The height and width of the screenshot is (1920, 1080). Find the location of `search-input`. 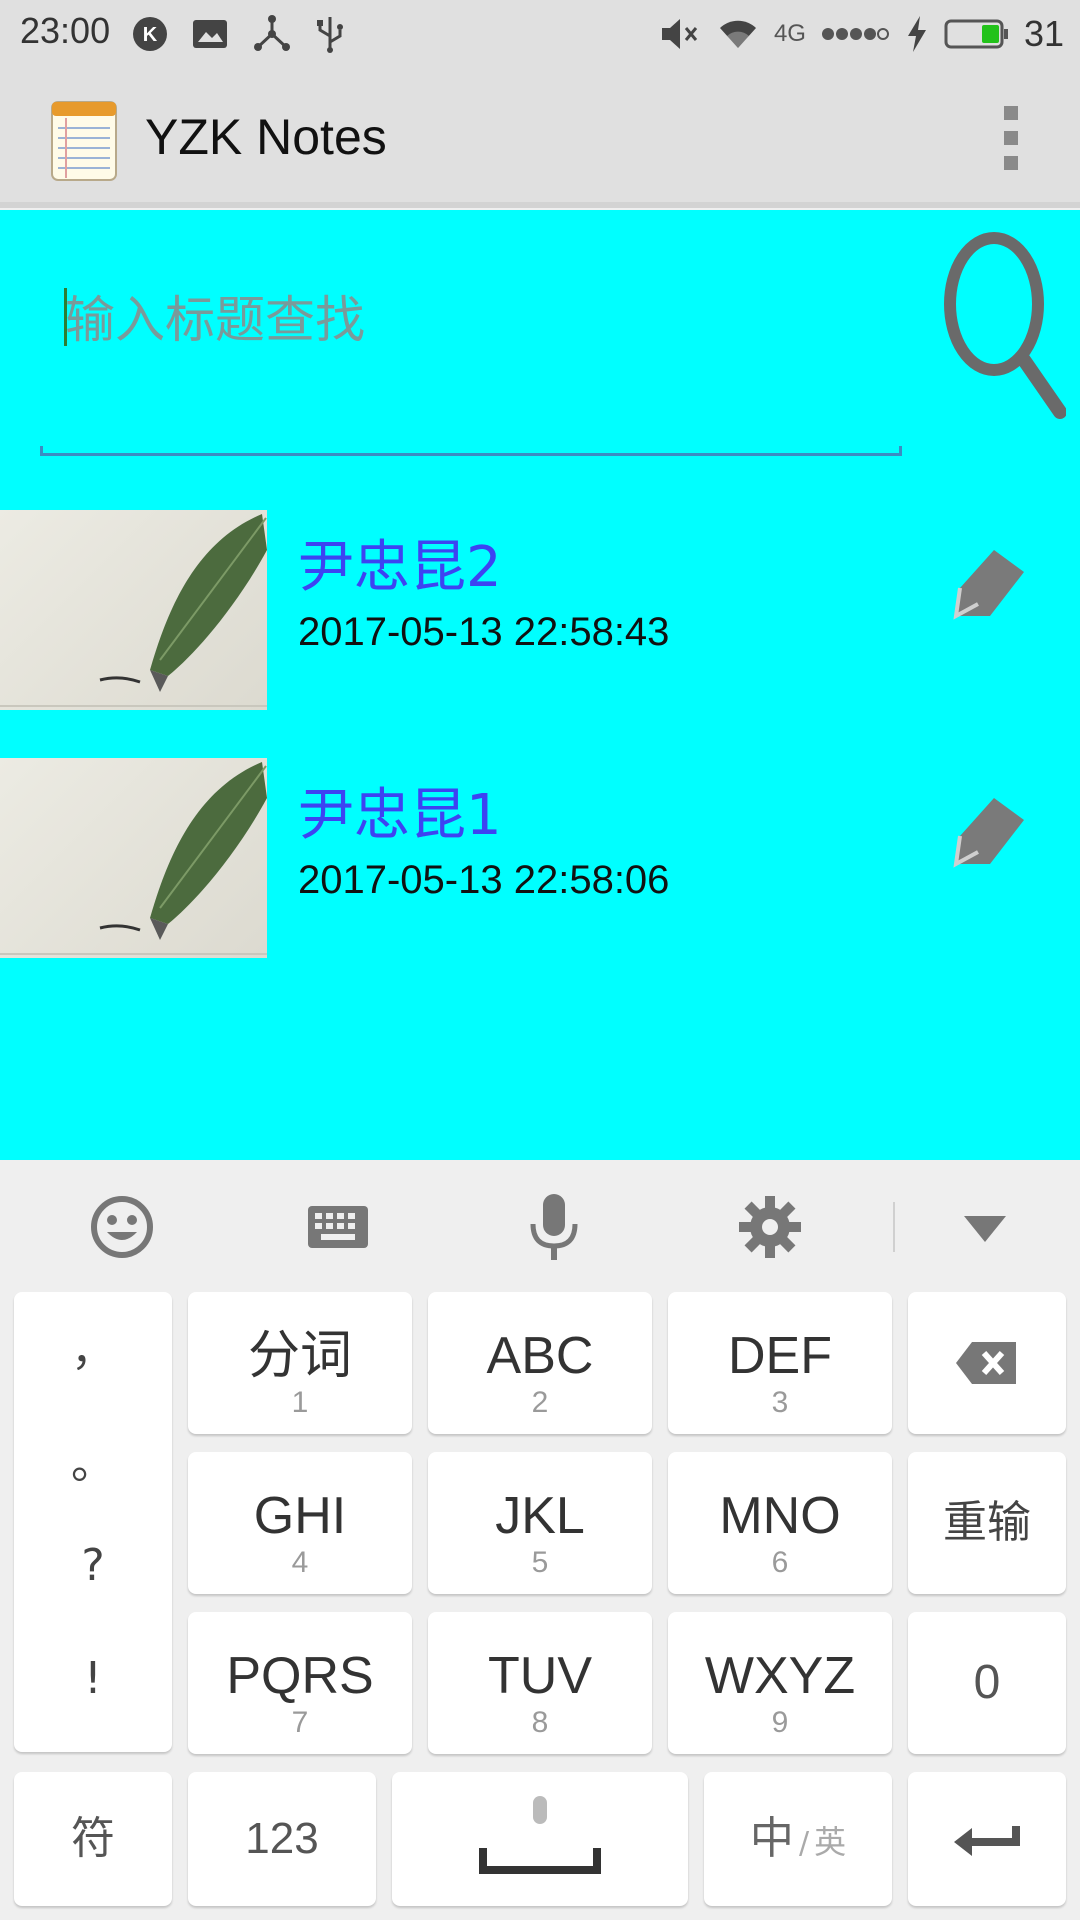

search-input is located at coordinates (475, 320).